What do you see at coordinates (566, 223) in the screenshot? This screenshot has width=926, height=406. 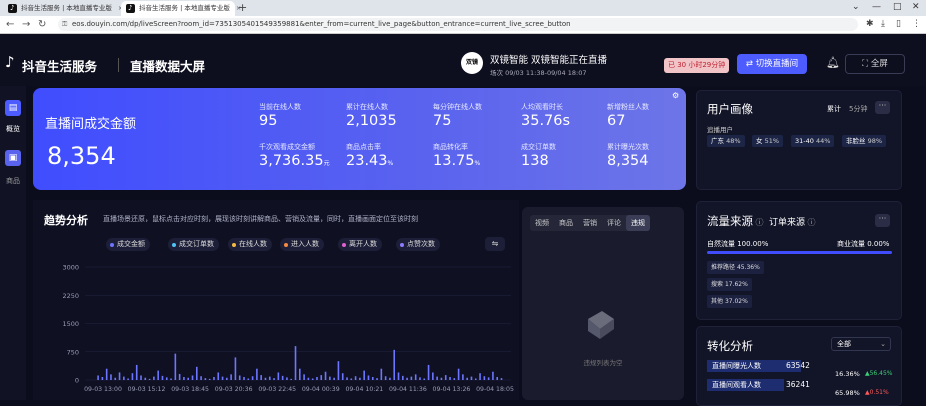 I see `video-tab: 商品` at bounding box center [566, 223].